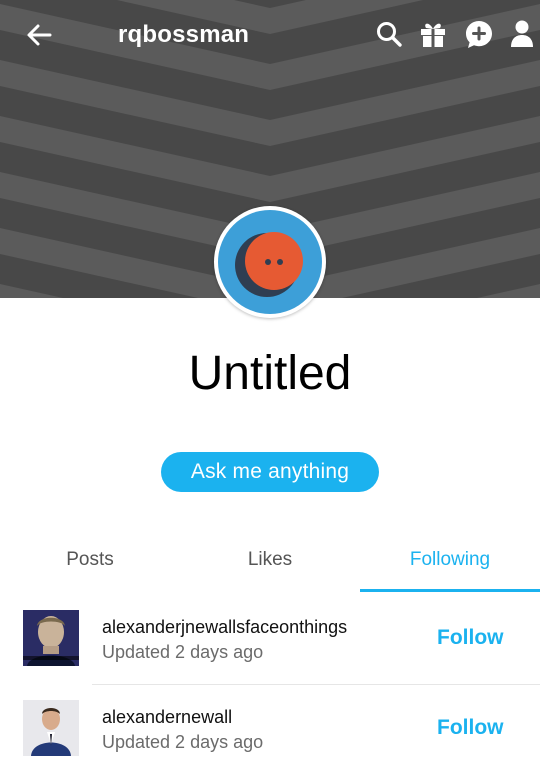 This screenshot has height=770, width=540. I want to click on tab-posts: Posts, so click(90, 561).